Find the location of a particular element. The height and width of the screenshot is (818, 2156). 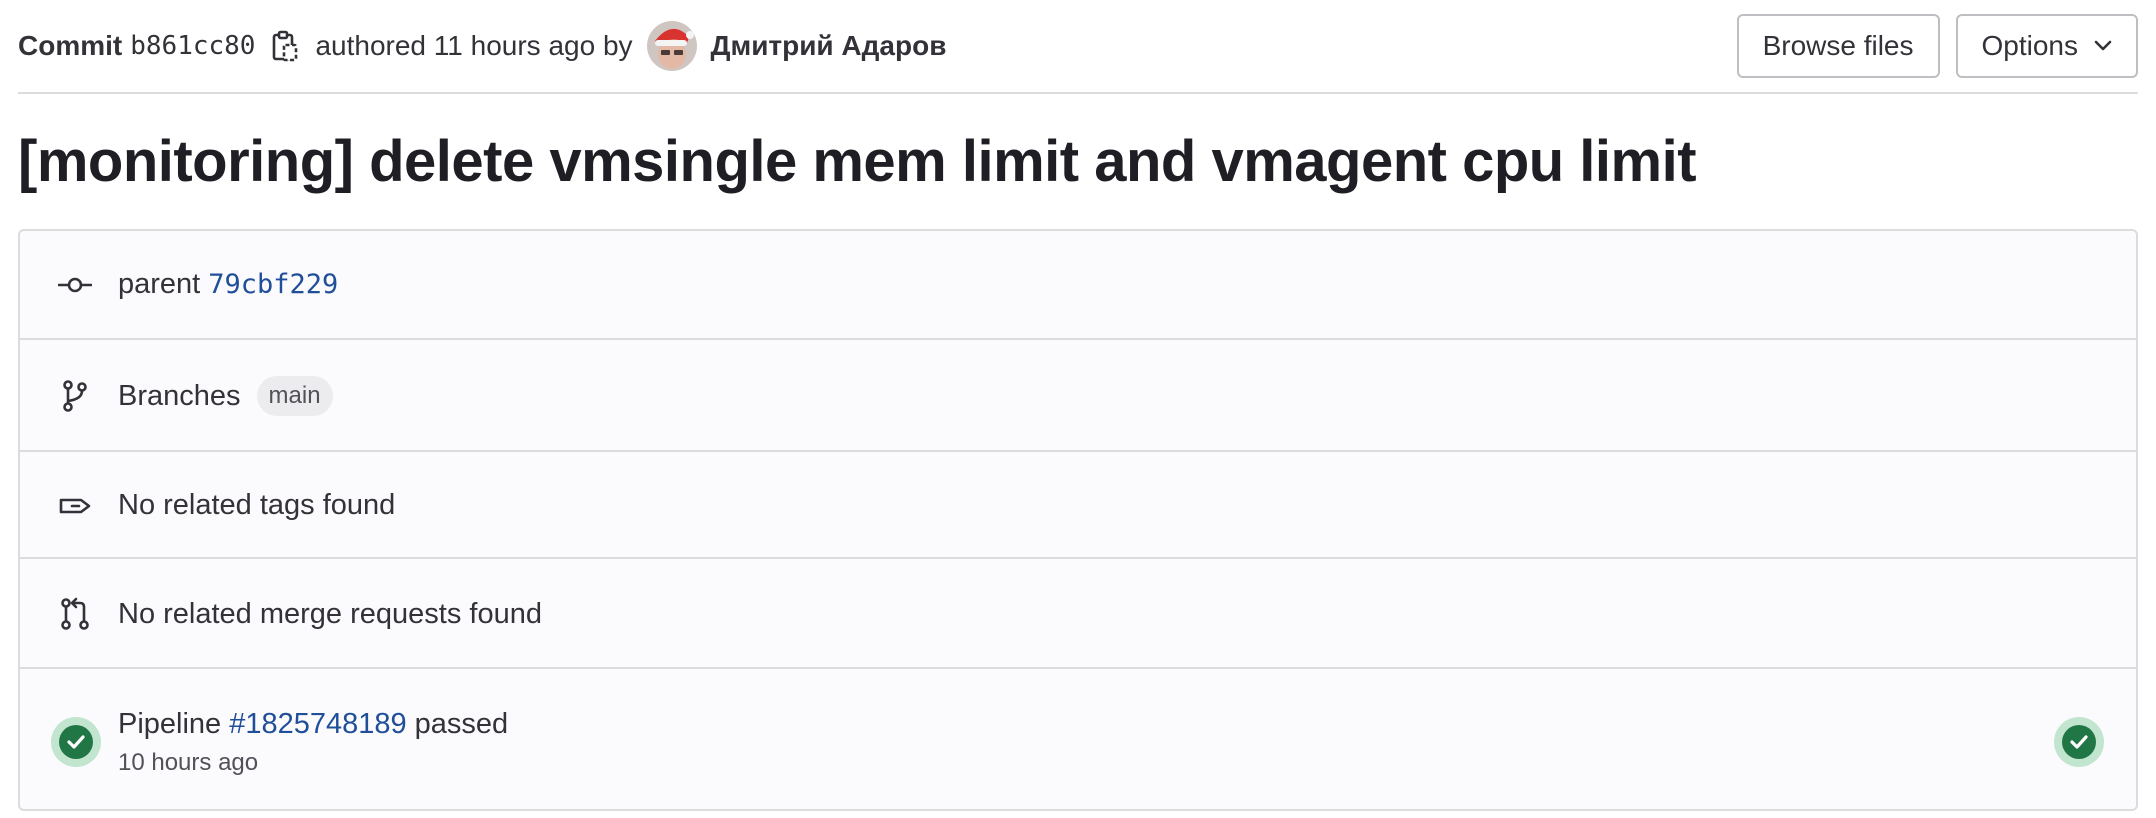

parent-label: parent is located at coordinates (159, 284).